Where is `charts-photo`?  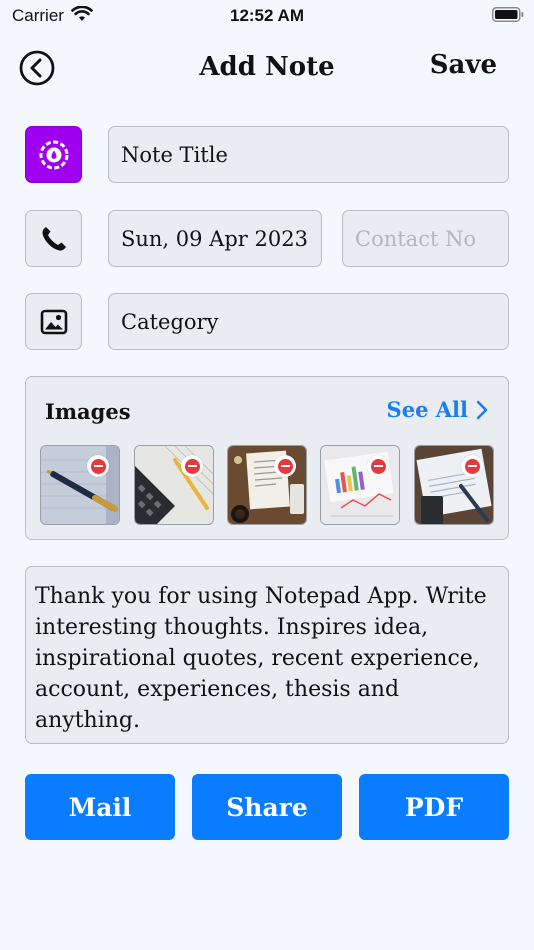
charts-photo is located at coordinates (360, 485).